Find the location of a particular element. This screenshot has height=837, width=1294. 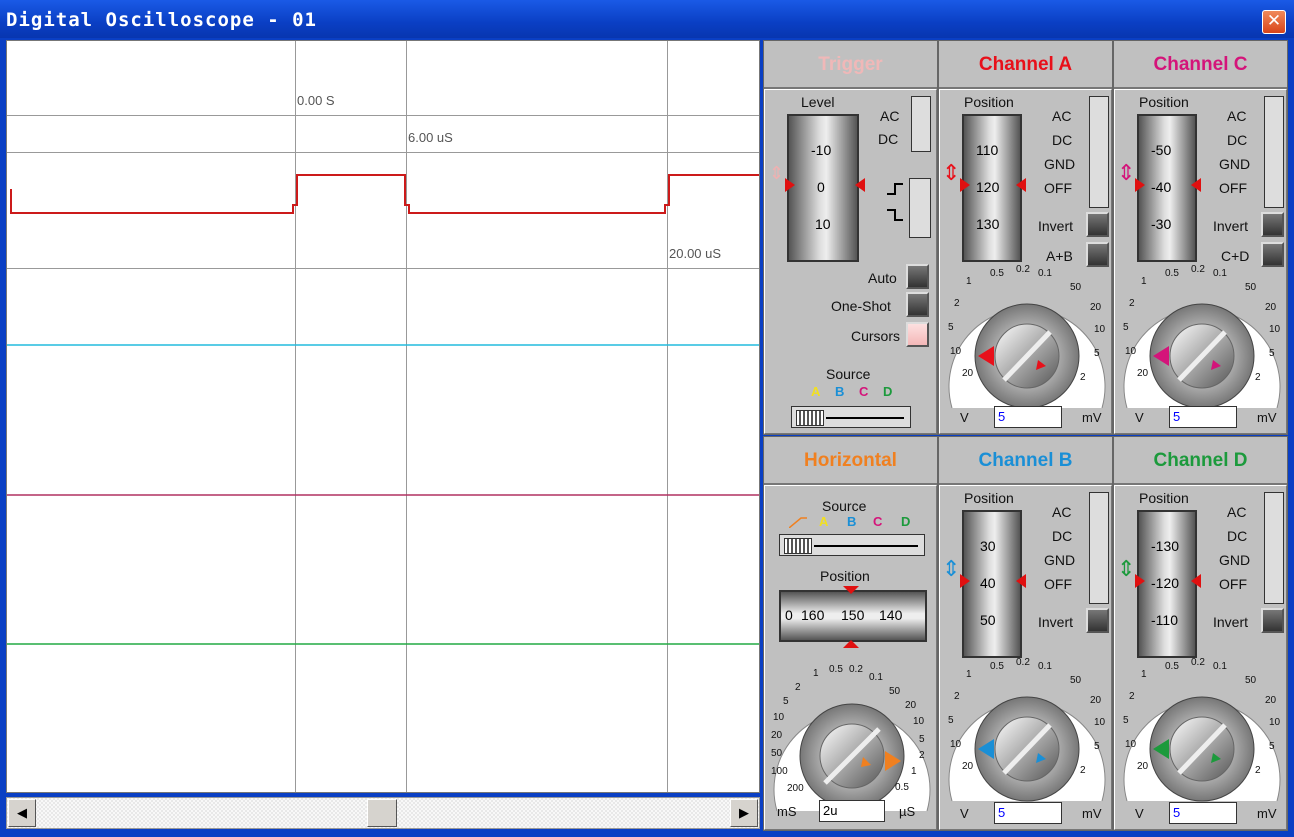

horizontal-source-slider is located at coordinates (852, 545).